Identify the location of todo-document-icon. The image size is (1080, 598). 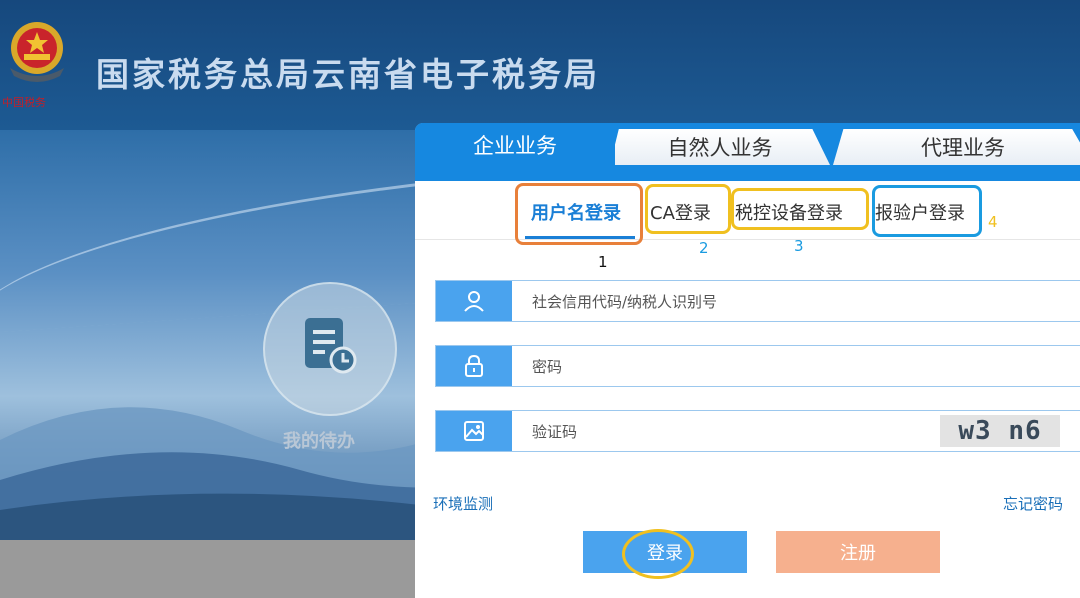
(331, 346).